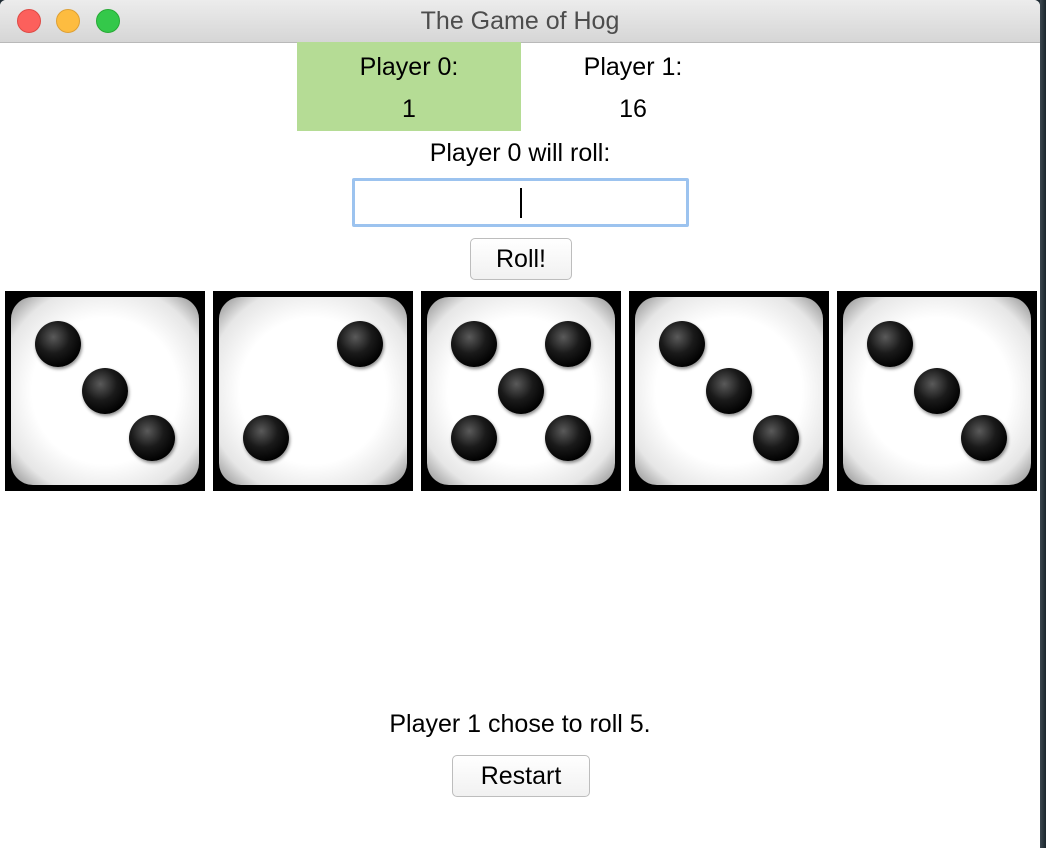  Describe the element at coordinates (520, 153) in the screenshot. I see `roll-prompt: Player 0 will roll:` at that location.